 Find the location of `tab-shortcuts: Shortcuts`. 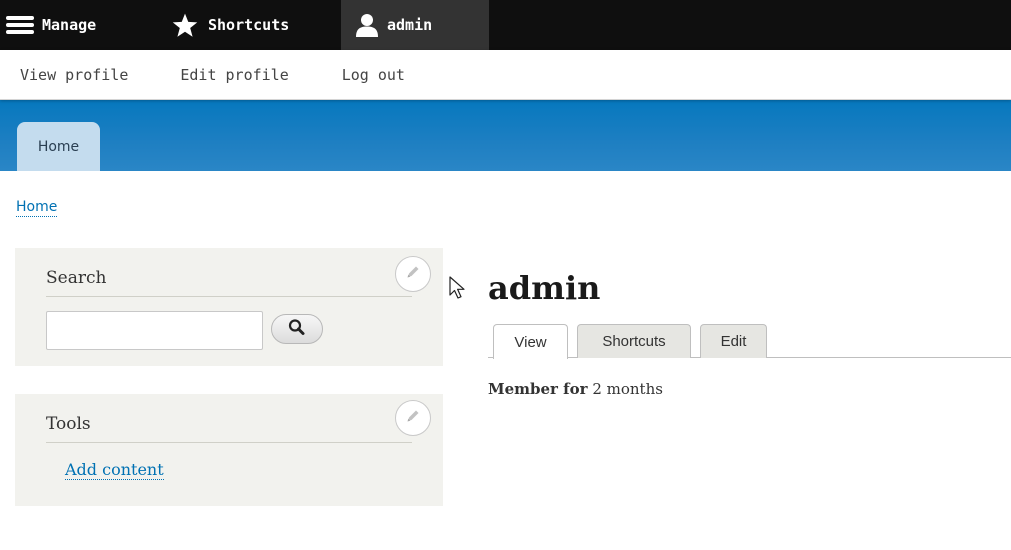

tab-shortcuts: Shortcuts is located at coordinates (634, 341).